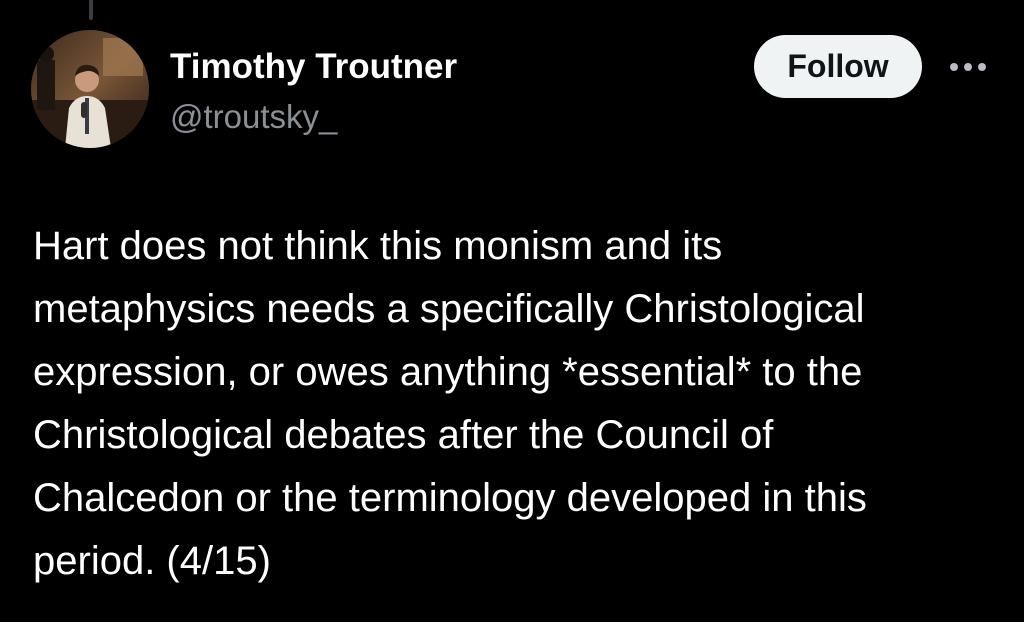 This screenshot has height=622, width=1024. I want to click on more-horizontal-icon, so click(968, 67).